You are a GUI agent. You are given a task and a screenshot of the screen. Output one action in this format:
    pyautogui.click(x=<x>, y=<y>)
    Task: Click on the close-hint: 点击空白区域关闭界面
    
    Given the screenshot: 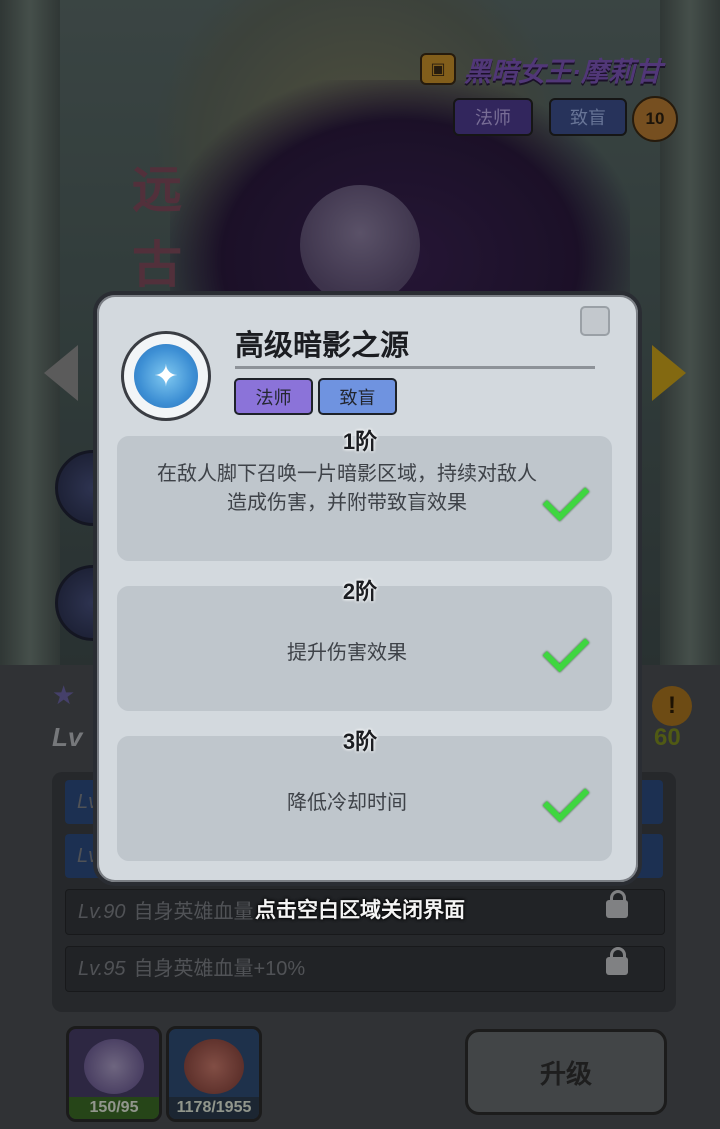 What is the action you would take?
    pyautogui.click(x=360, y=910)
    